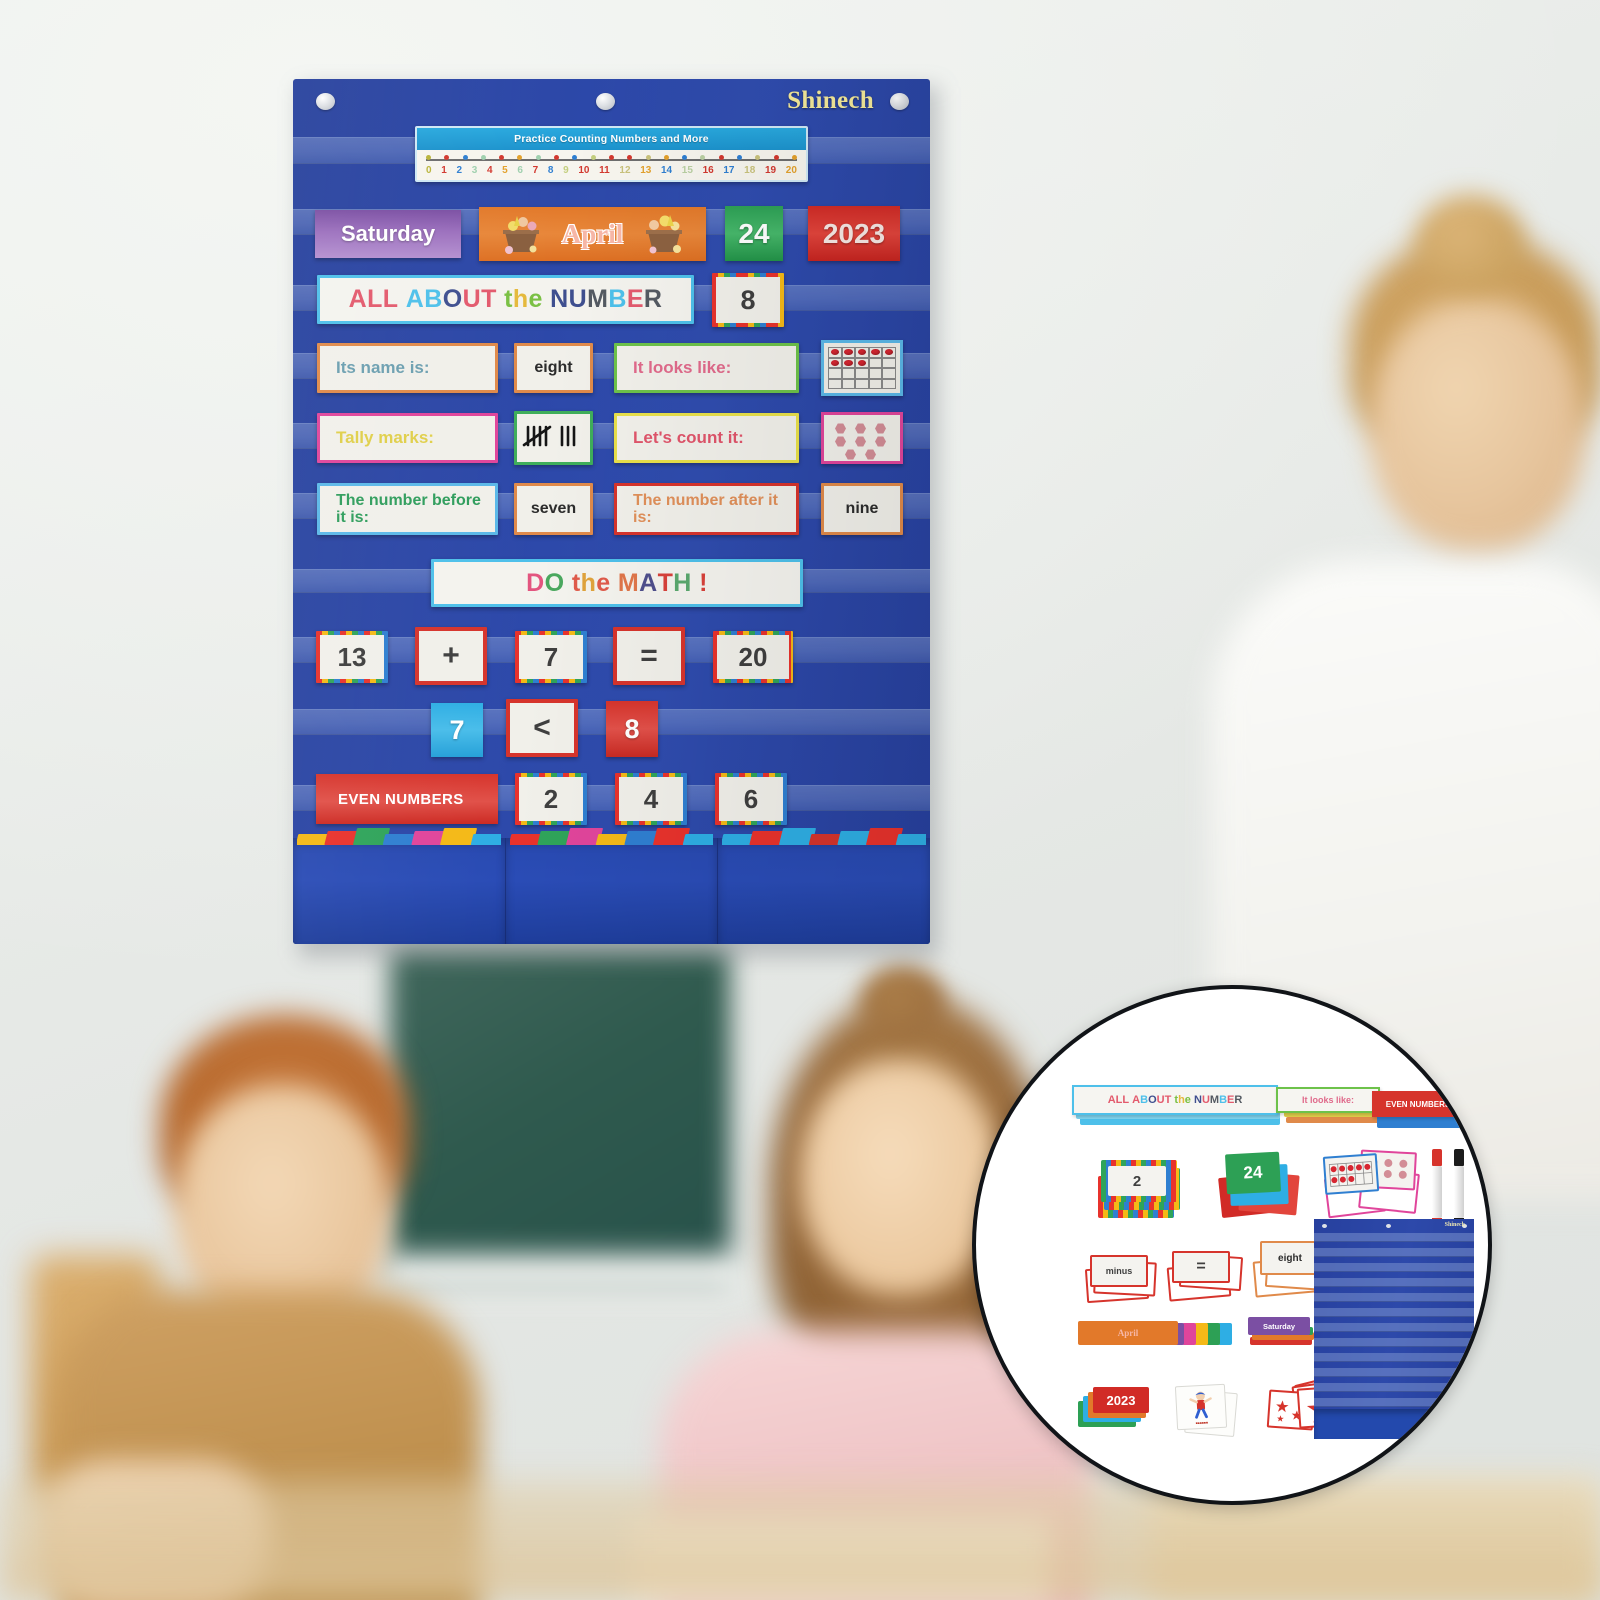  What do you see at coordinates (1208, 1276) in the screenshot?
I see `inset-equals-stack: =` at bounding box center [1208, 1276].